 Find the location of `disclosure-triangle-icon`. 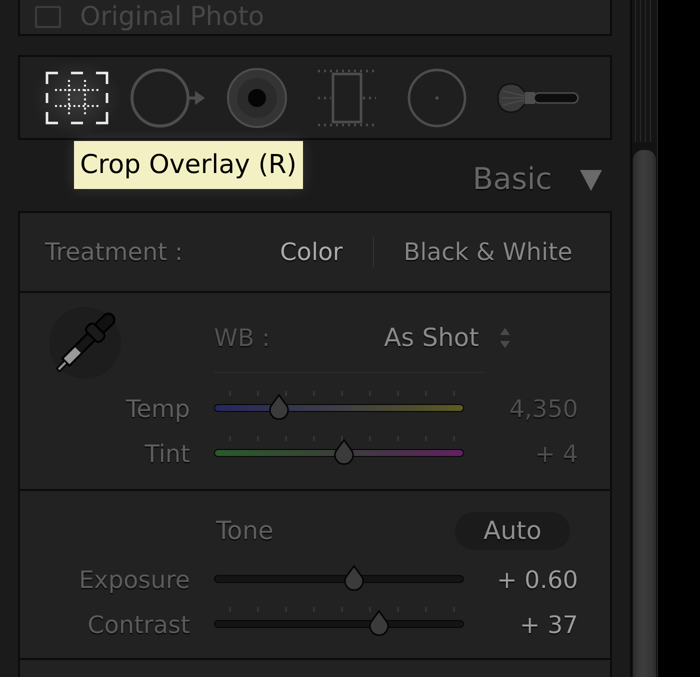

disclosure-triangle-icon is located at coordinates (591, 179).